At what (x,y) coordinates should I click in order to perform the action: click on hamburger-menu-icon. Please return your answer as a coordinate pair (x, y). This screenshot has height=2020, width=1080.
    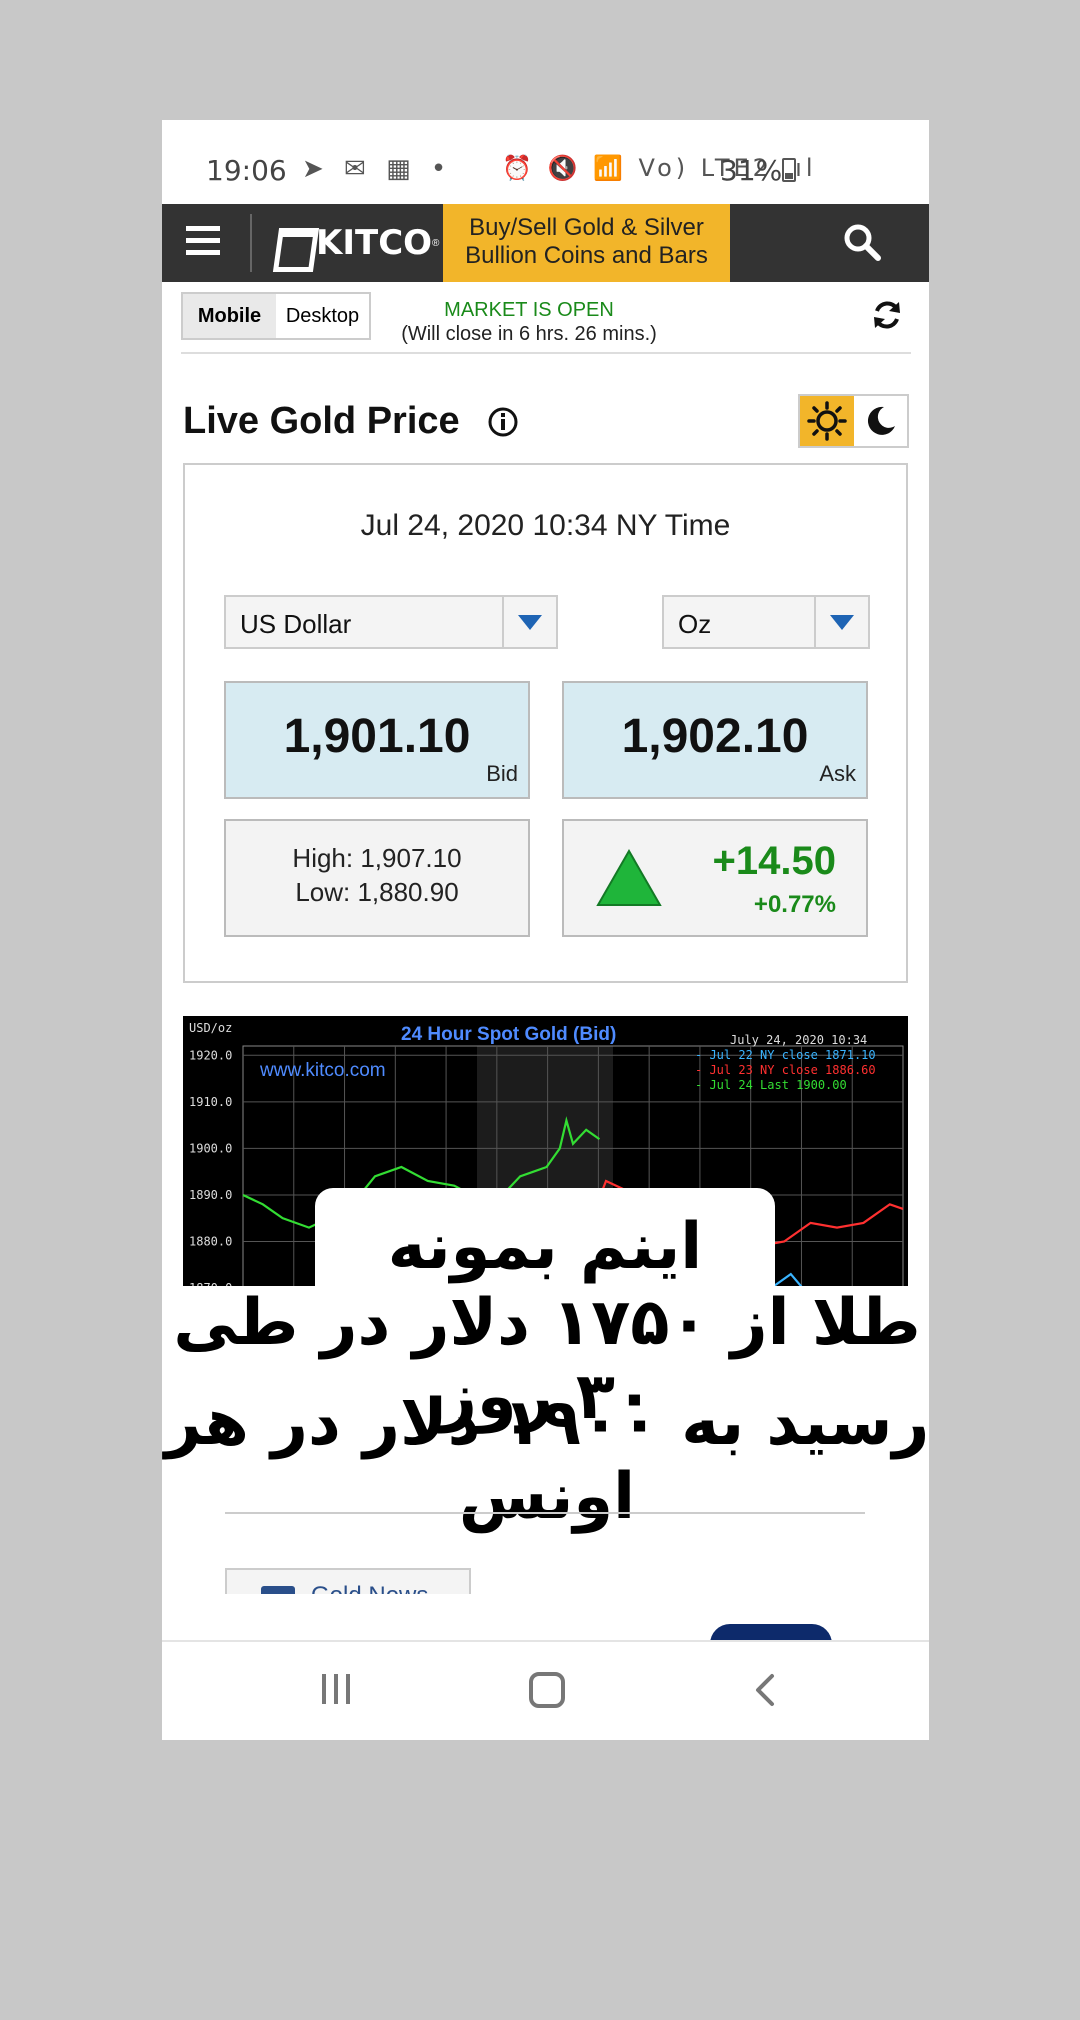
    Looking at the image, I should click on (203, 243).